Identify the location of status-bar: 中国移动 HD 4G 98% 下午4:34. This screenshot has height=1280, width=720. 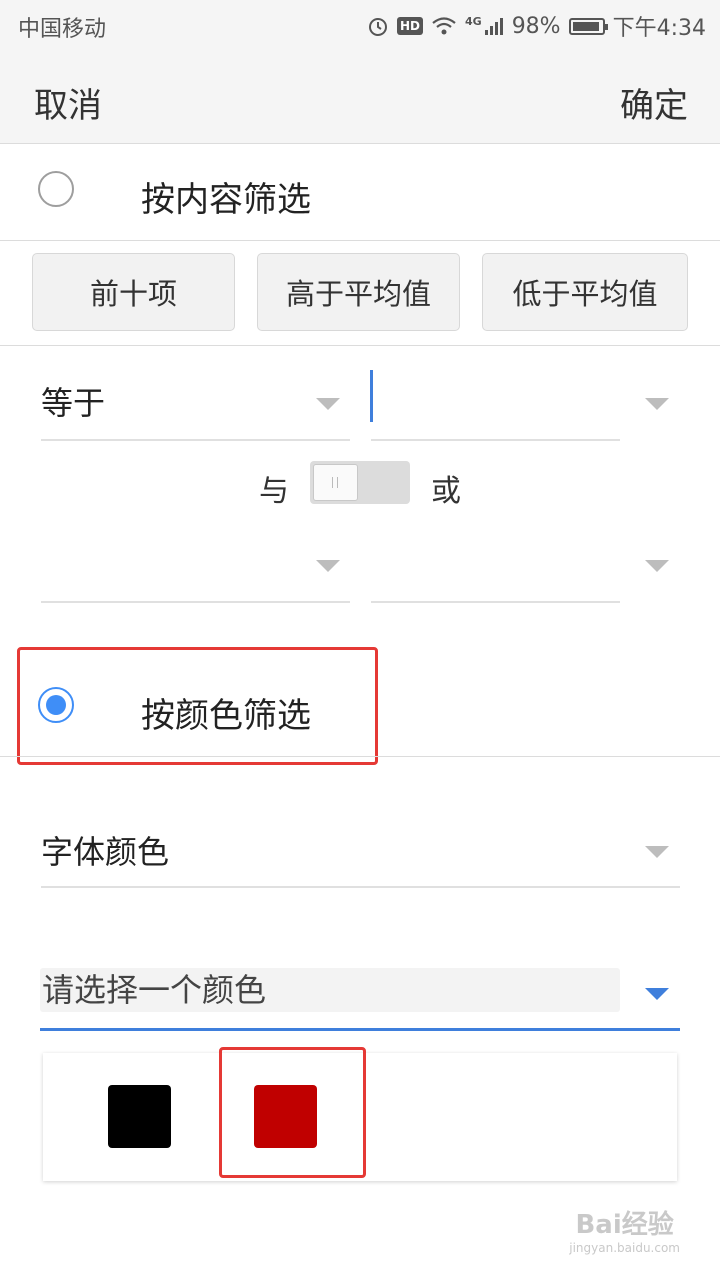
(360, 25).